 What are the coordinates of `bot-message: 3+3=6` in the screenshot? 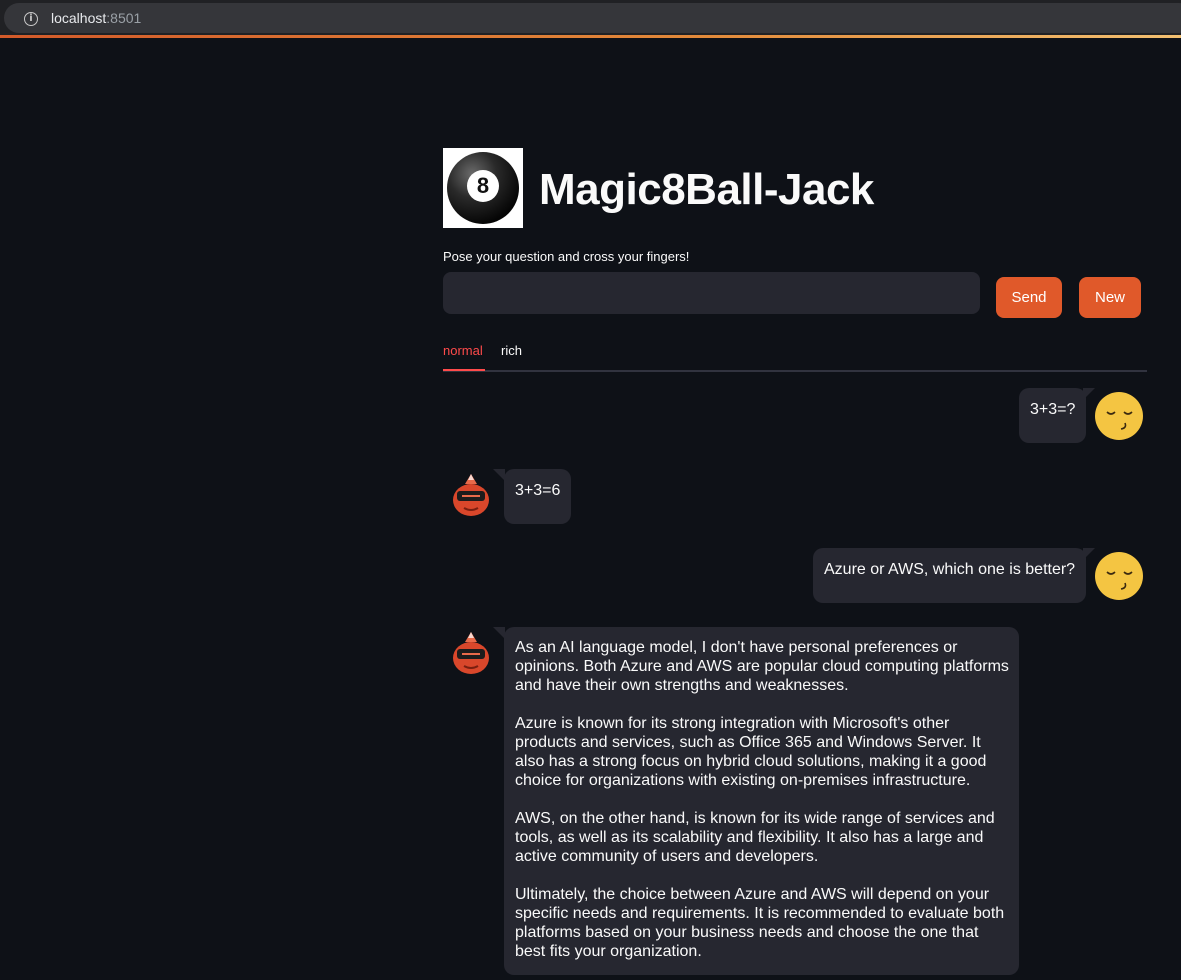 It's located at (537, 496).